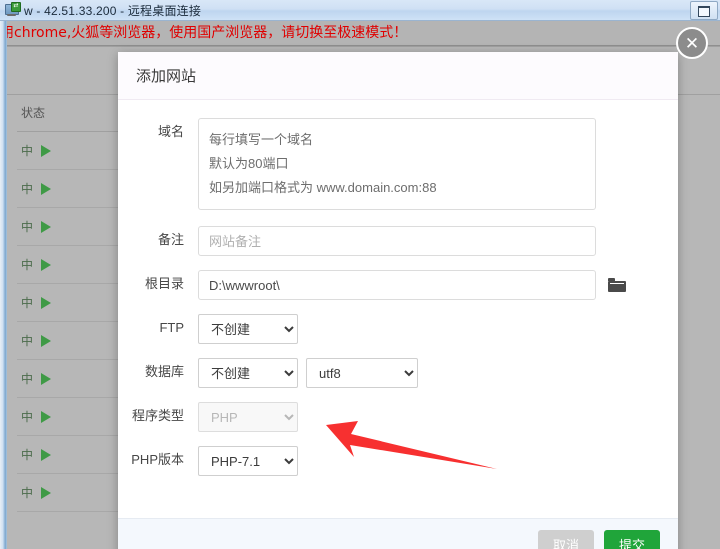 Image resolution: width=720 pixels, height=549 pixels. What do you see at coordinates (248, 417) in the screenshot?
I see `program-type-select: PHP` at bounding box center [248, 417].